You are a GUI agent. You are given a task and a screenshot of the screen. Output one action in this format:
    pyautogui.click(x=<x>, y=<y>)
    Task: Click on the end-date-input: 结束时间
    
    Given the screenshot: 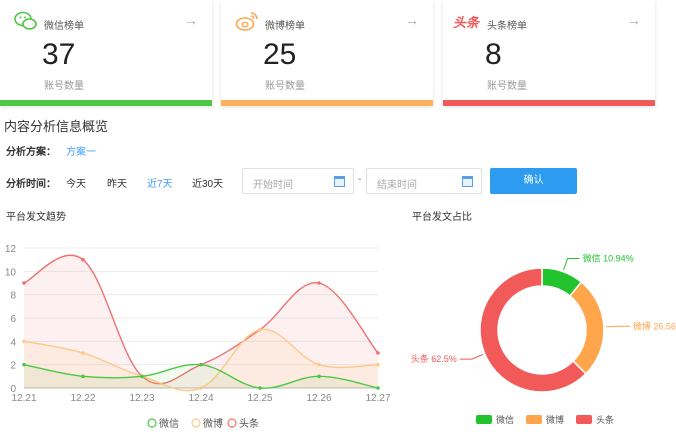 What is the action you would take?
    pyautogui.click(x=424, y=181)
    